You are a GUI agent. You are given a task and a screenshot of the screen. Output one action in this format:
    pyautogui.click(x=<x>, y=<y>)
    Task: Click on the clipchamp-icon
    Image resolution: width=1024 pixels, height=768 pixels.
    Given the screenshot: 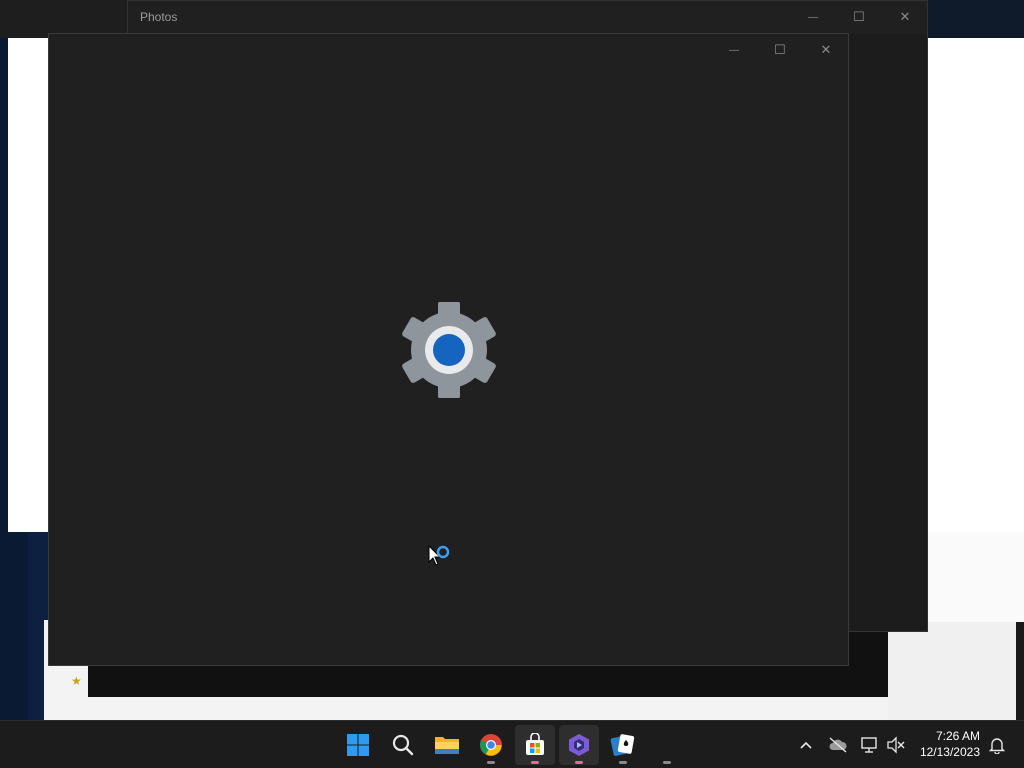 What is the action you would take?
    pyautogui.click(x=579, y=745)
    